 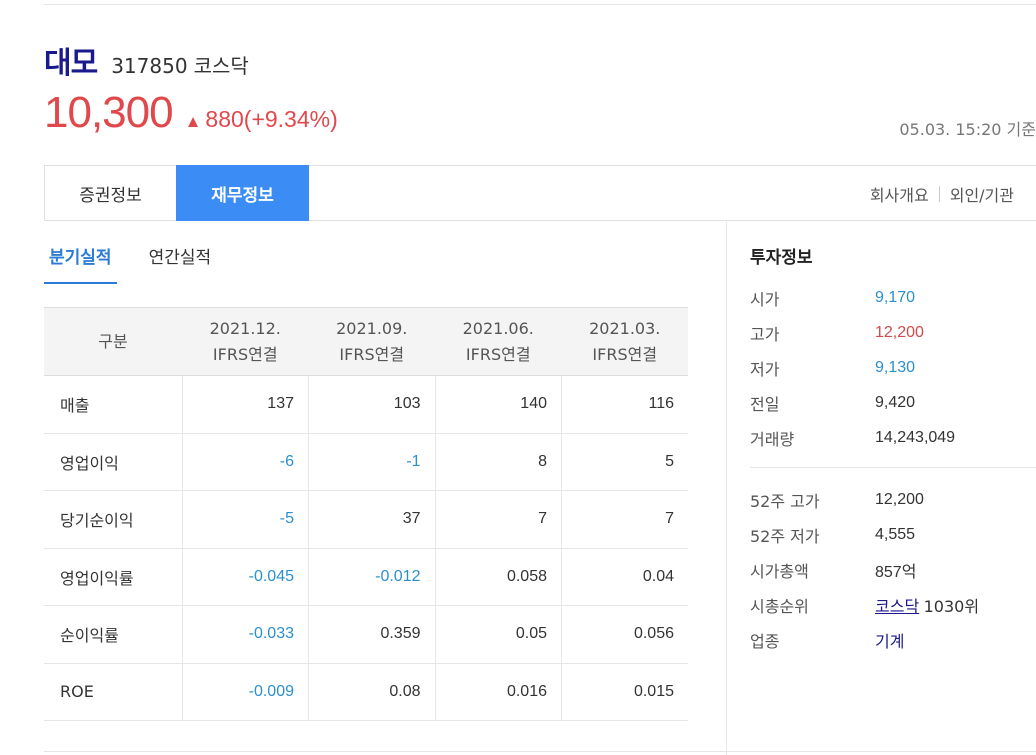 What do you see at coordinates (371, 577) in the screenshot?
I see `table-cell: -0.012` at bounding box center [371, 577].